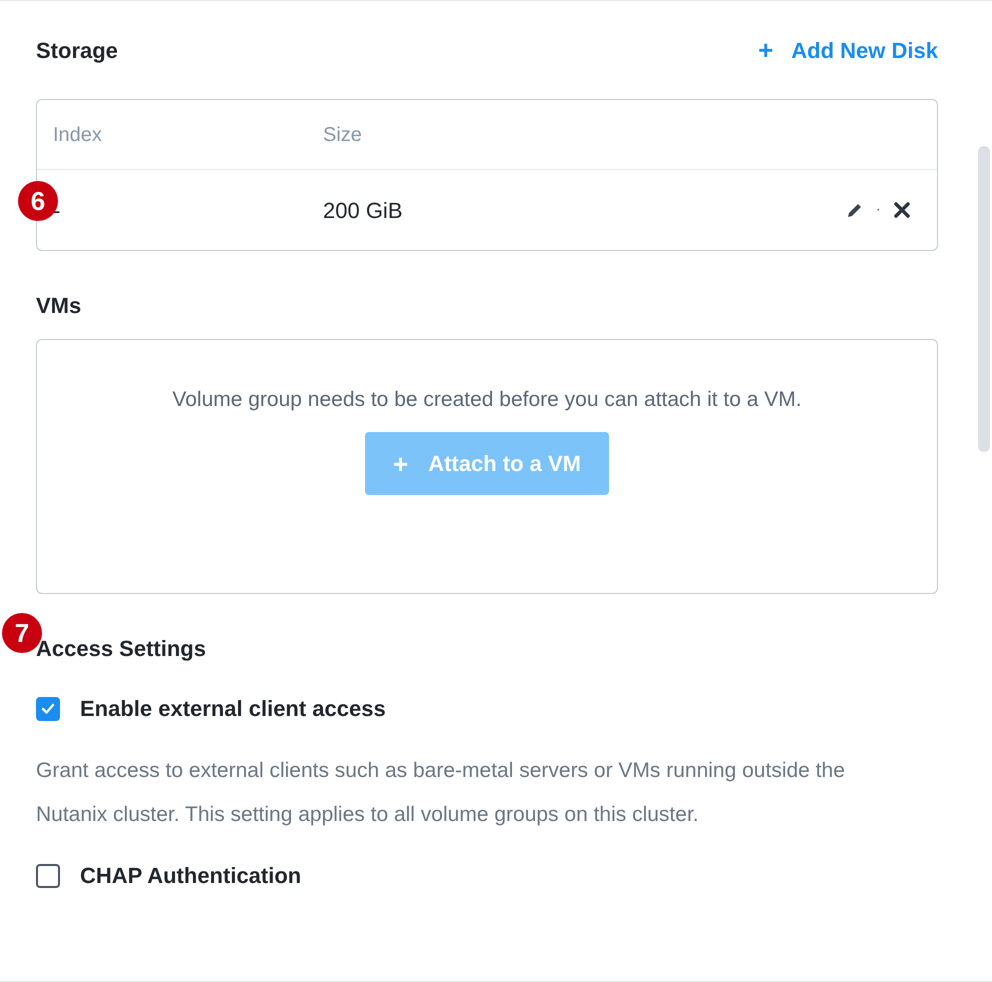 The width and height of the screenshot is (992, 982). What do you see at coordinates (441, 793) in the screenshot?
I see `help-text: Grant access to external clients such as bare-metal servers or VMs running outside the Nutanix cluster. This setting applies to all volume groups on this cluster.` at bounding box center [441, 793].